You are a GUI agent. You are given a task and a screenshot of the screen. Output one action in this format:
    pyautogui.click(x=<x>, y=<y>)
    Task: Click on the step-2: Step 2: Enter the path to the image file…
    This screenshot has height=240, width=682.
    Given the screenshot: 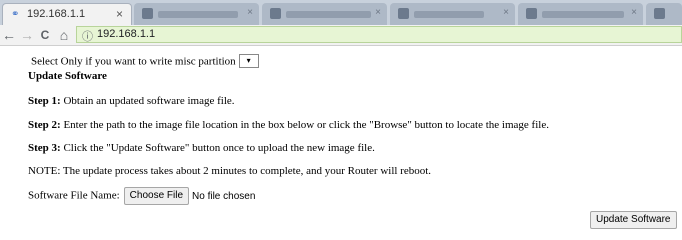 What is the action you would take?
    pyautogui.click(x=288, y=125)
    